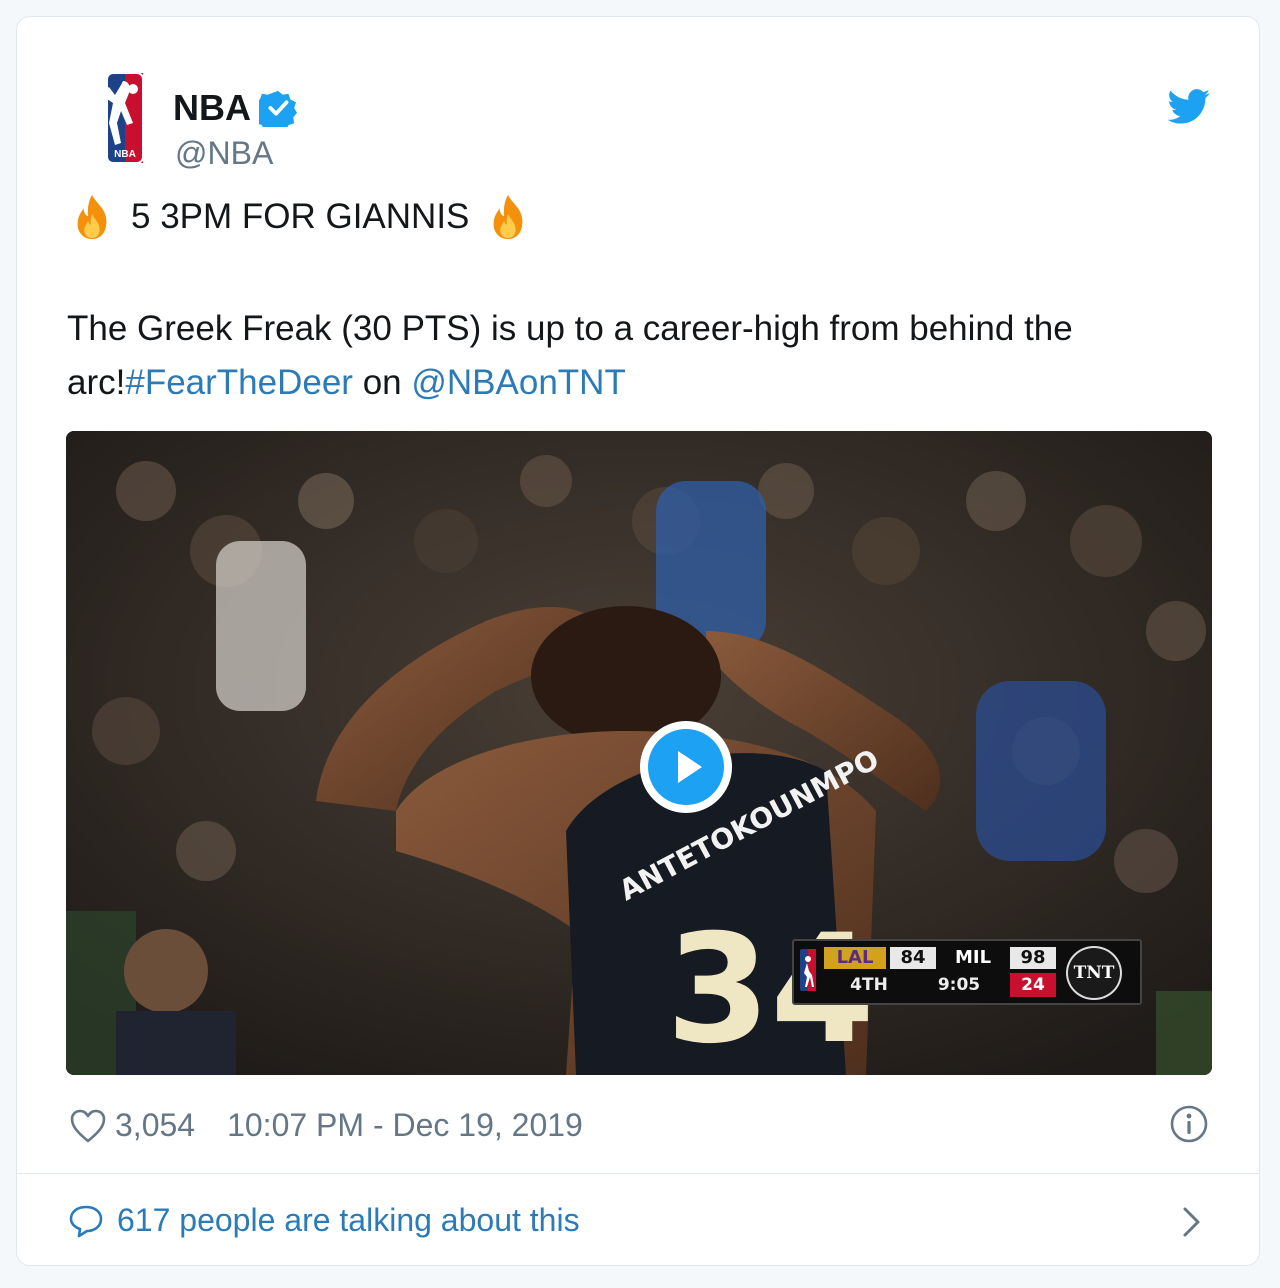 This screenshot has width=1280, height=1288. I want to click on author-handle: @NBA, so click(224, 153).